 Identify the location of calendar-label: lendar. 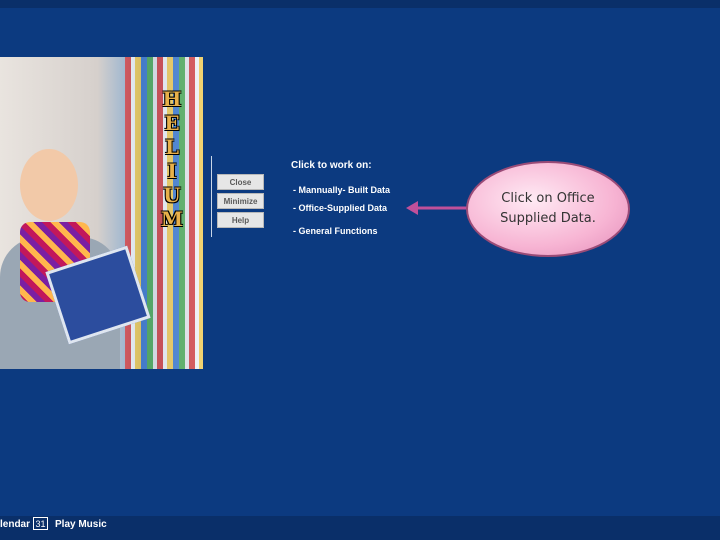
(15, 524).